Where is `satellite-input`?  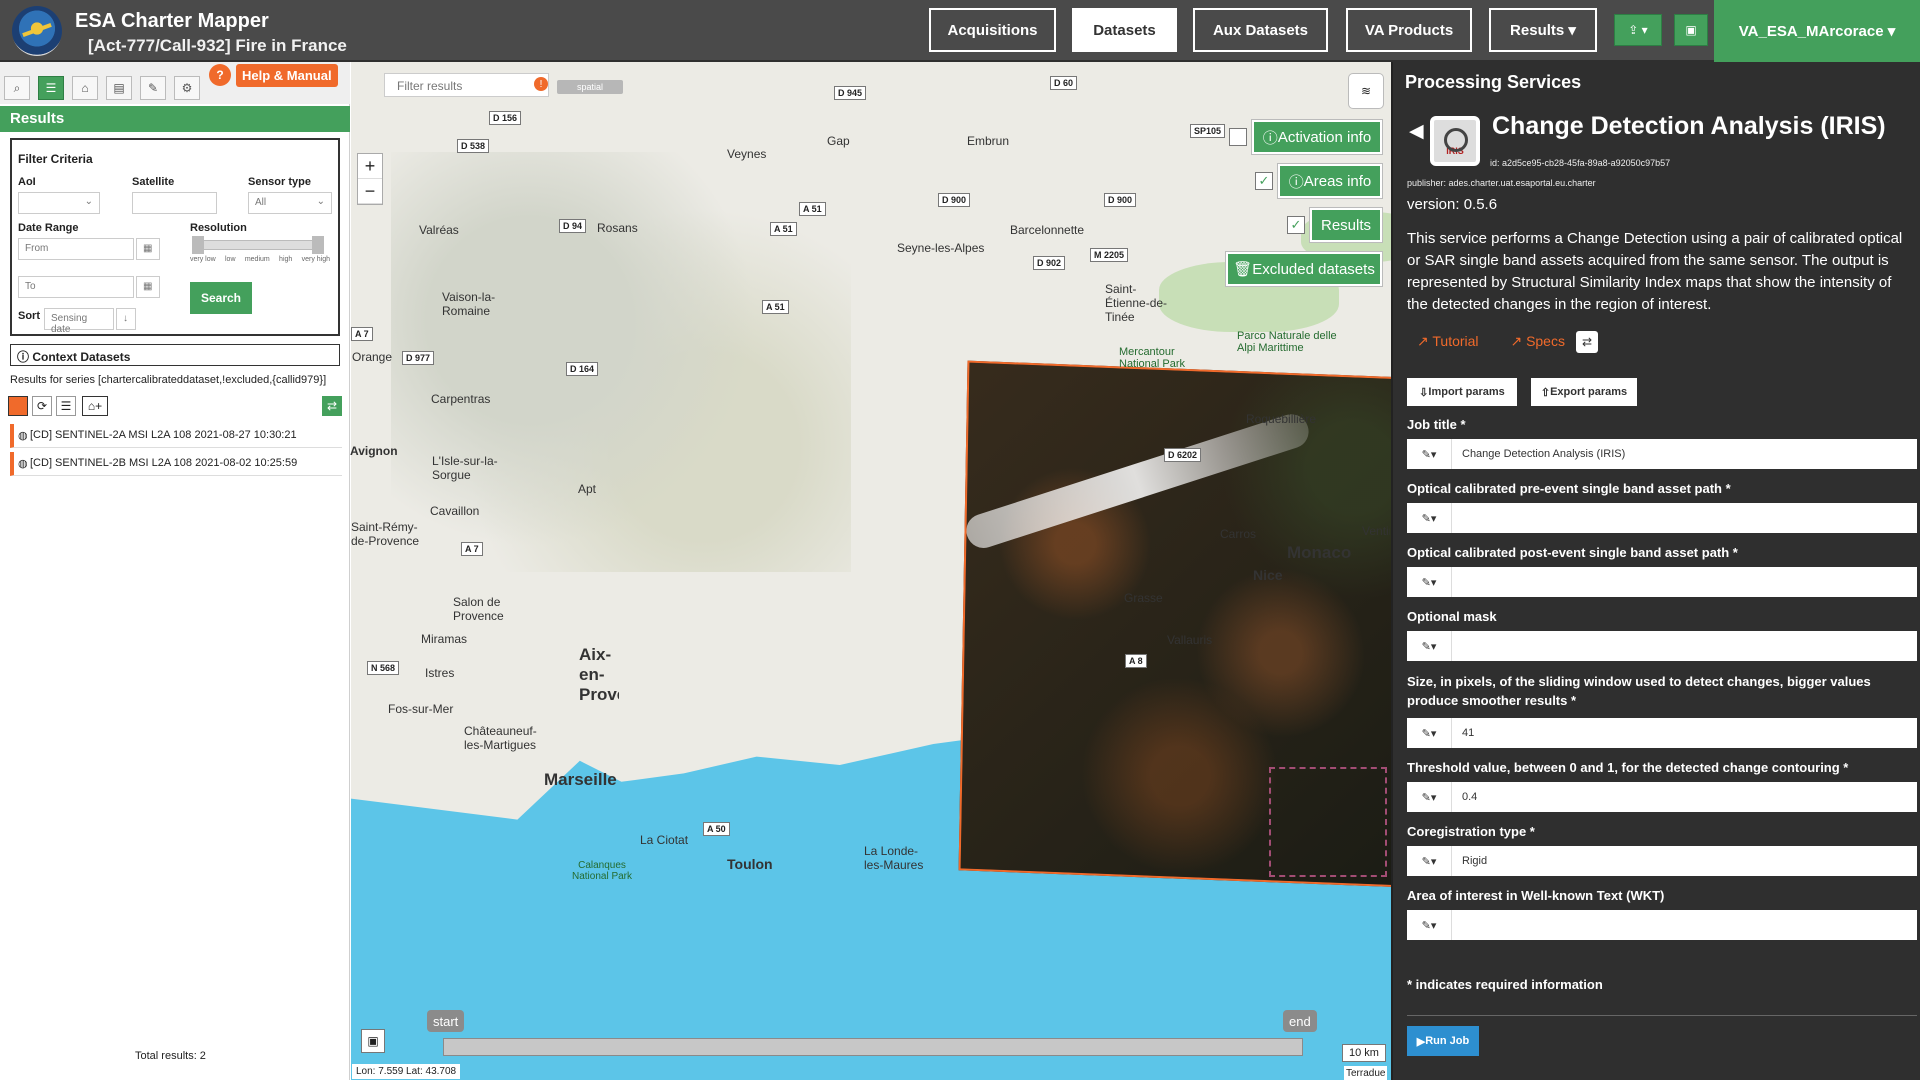 satellite-input is located at coordinates (174, 203).